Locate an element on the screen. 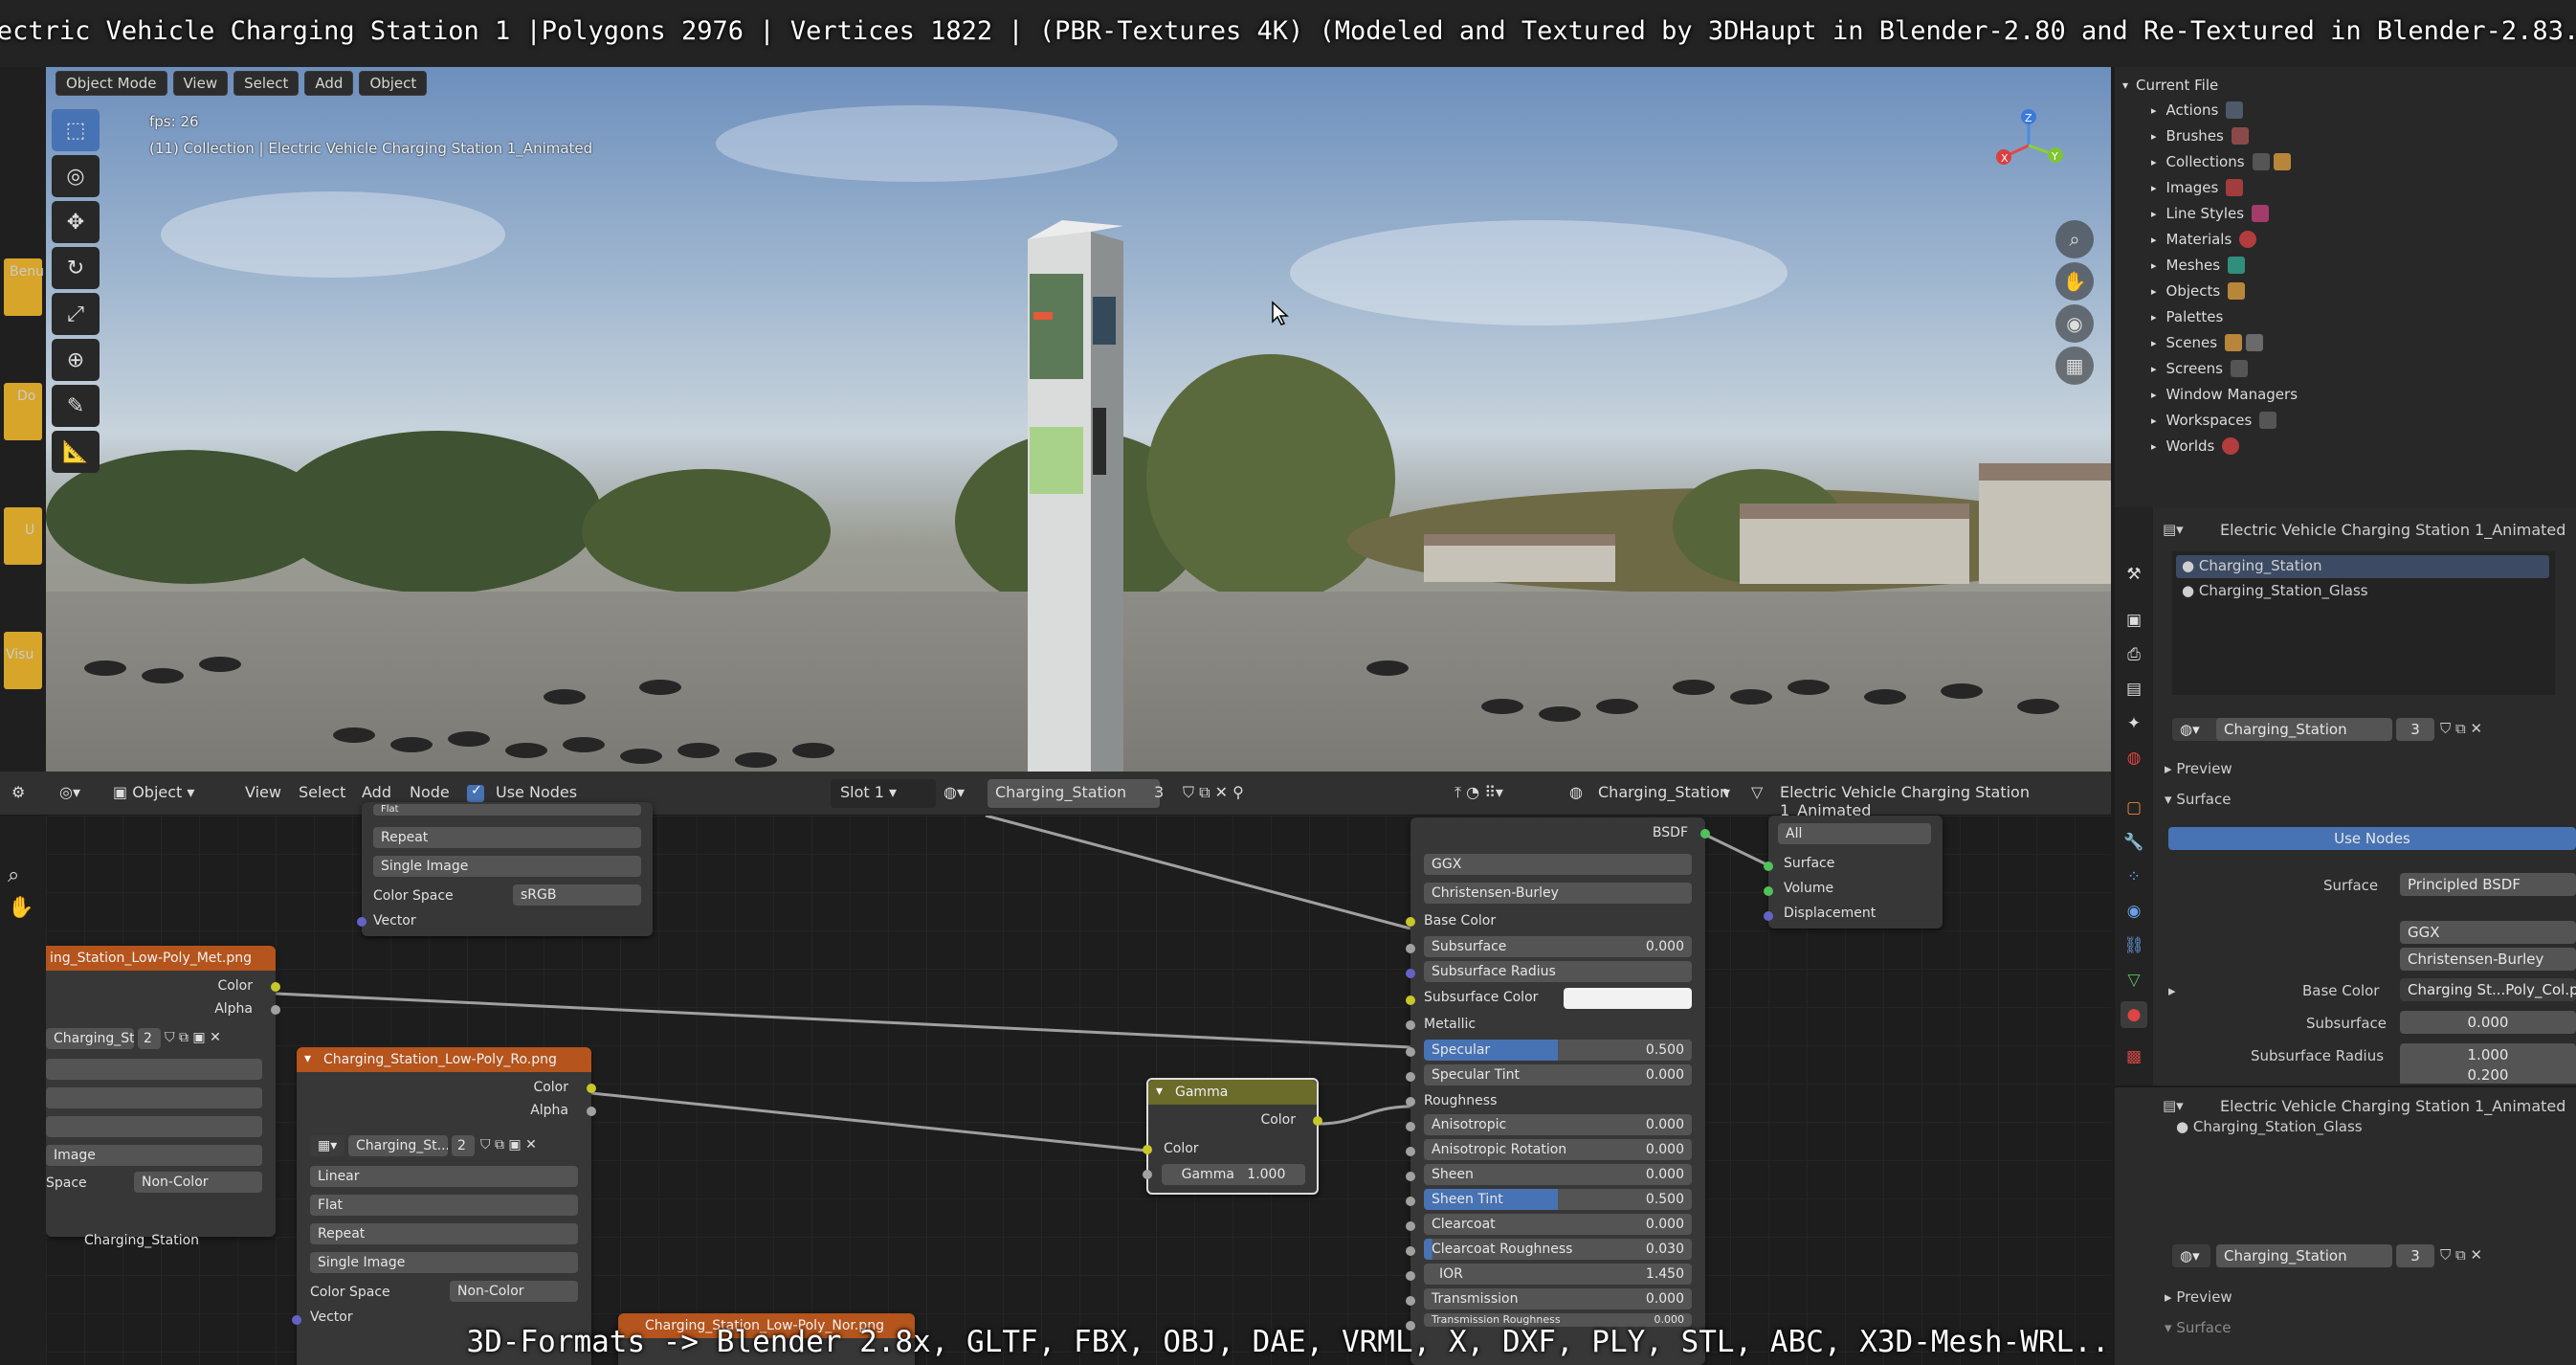  sheen-tint-field: Sheen Tint 0.500 is located at coordinates (1558, 1200).